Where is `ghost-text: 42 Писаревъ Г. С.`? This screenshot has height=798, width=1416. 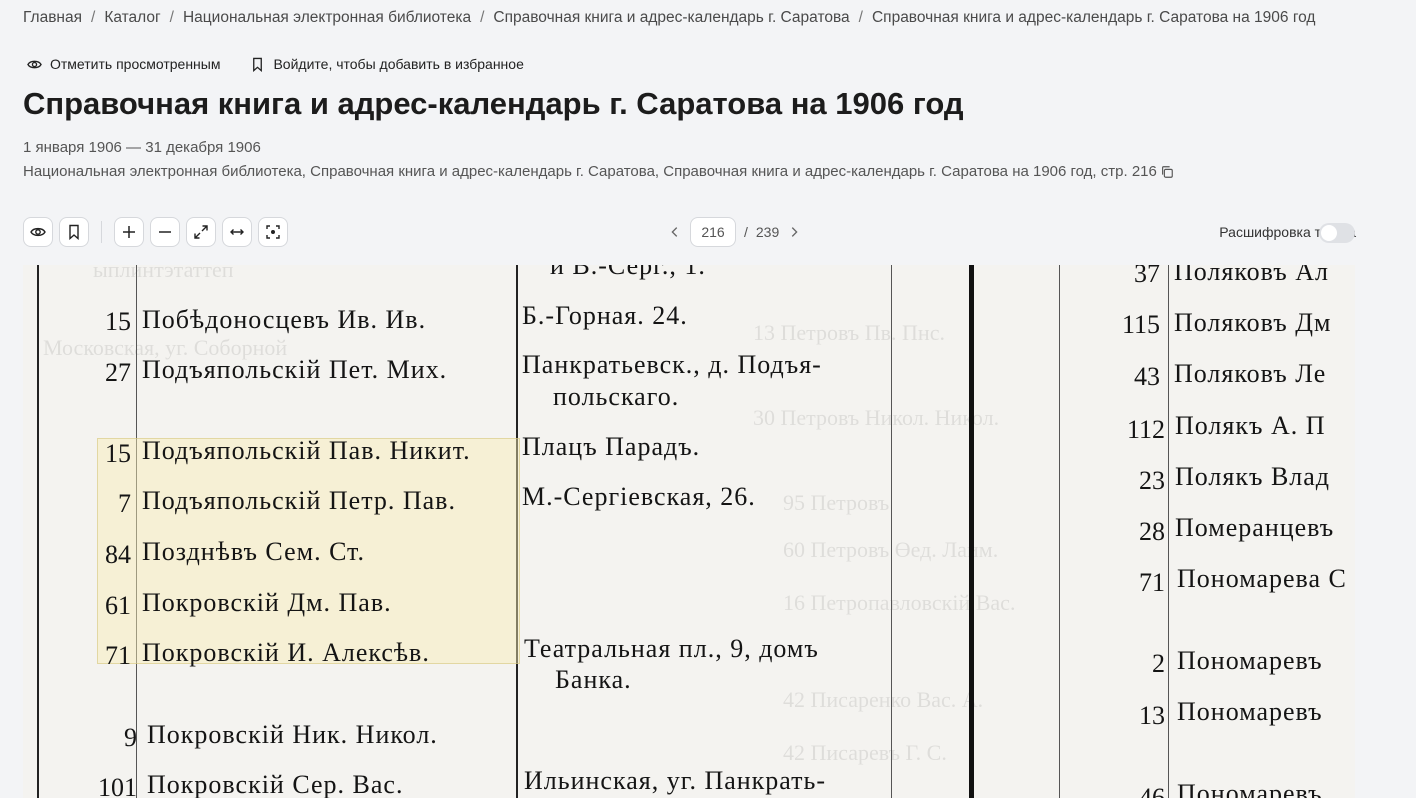 ghost-text: 42 Писаревъ Г. С. is located at coordinates (865, 752).